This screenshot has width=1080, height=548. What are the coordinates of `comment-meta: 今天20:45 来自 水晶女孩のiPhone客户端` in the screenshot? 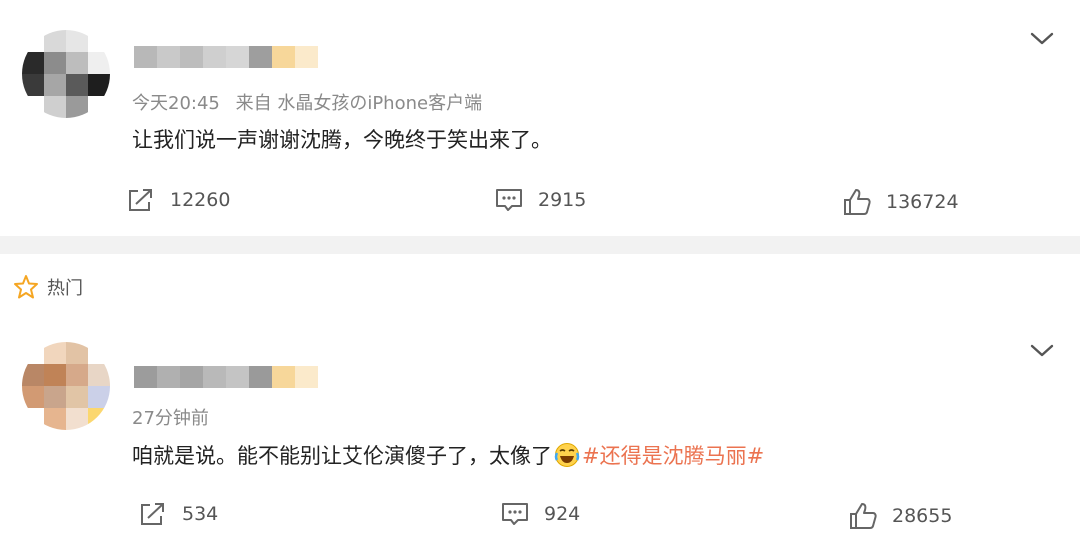 It's located at (307, 102).